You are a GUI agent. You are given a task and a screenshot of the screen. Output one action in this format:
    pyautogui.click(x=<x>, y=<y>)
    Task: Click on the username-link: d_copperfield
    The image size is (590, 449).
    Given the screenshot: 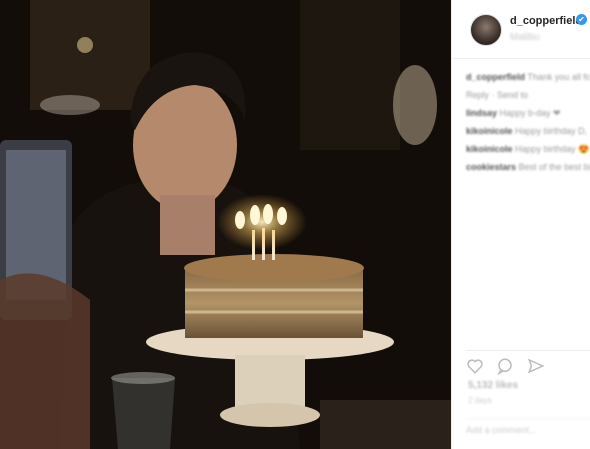 What is the action you would take?
    pyautogui.click(x=546, y=21)
    